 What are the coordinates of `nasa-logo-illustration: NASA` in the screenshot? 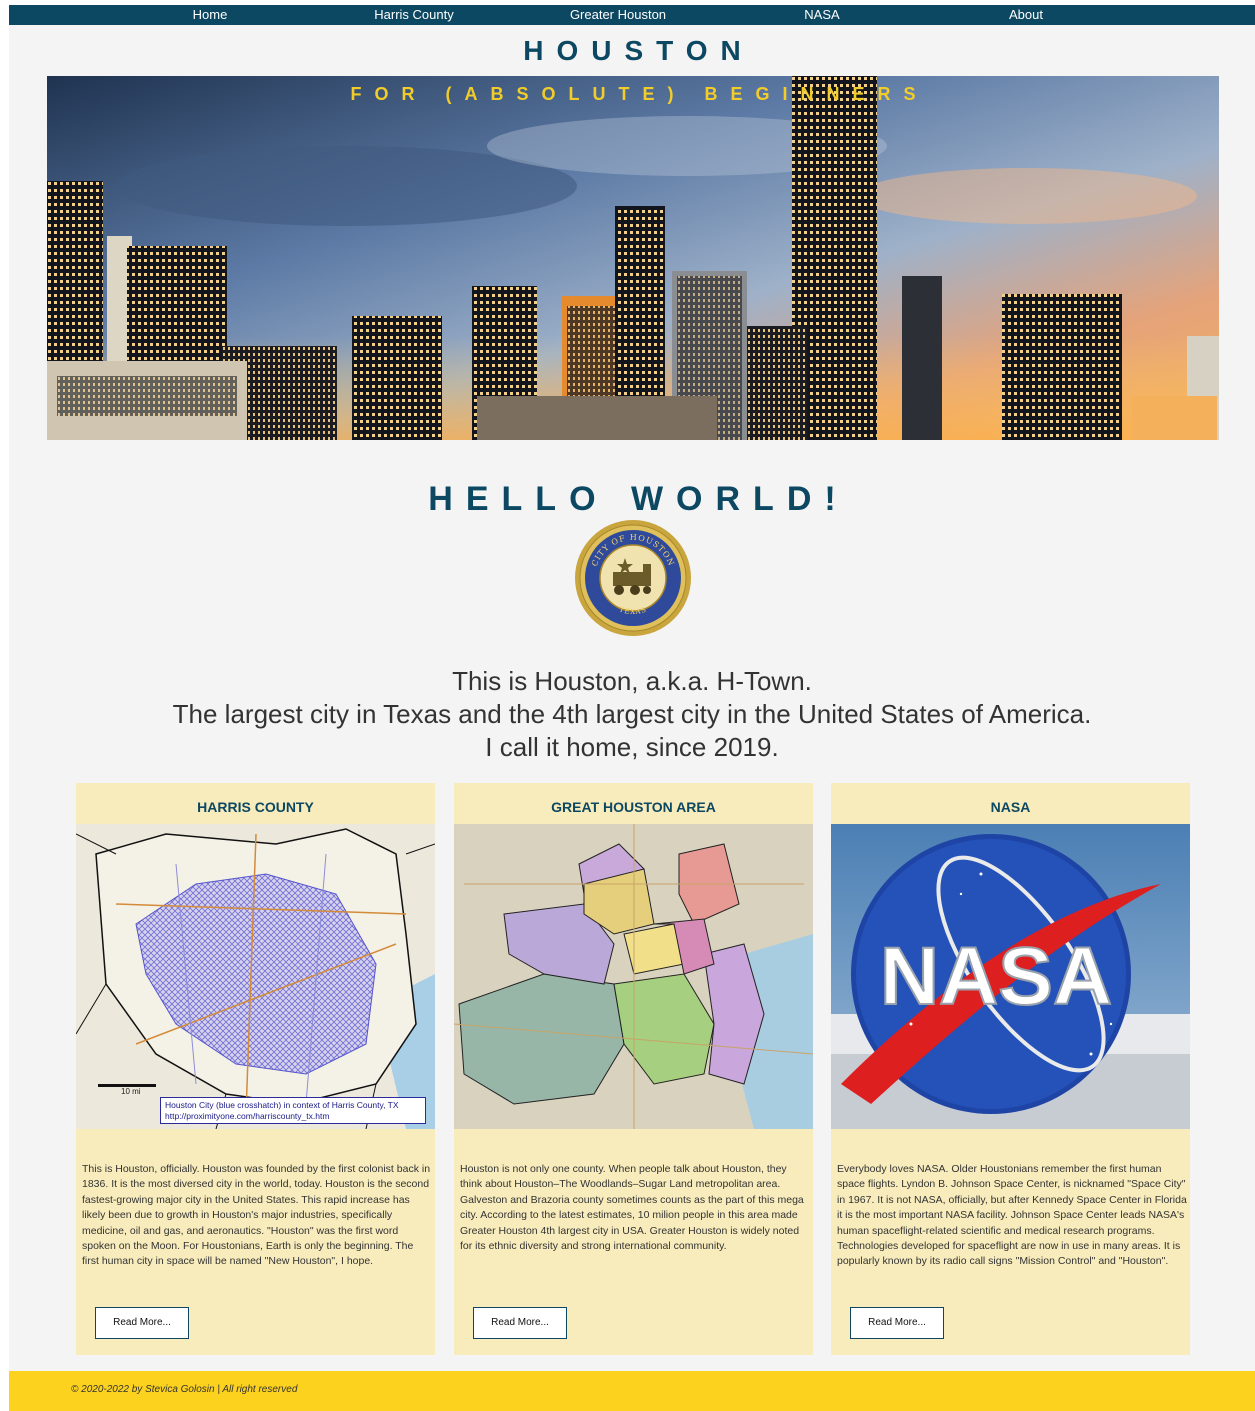 It's located at (1010, 976).